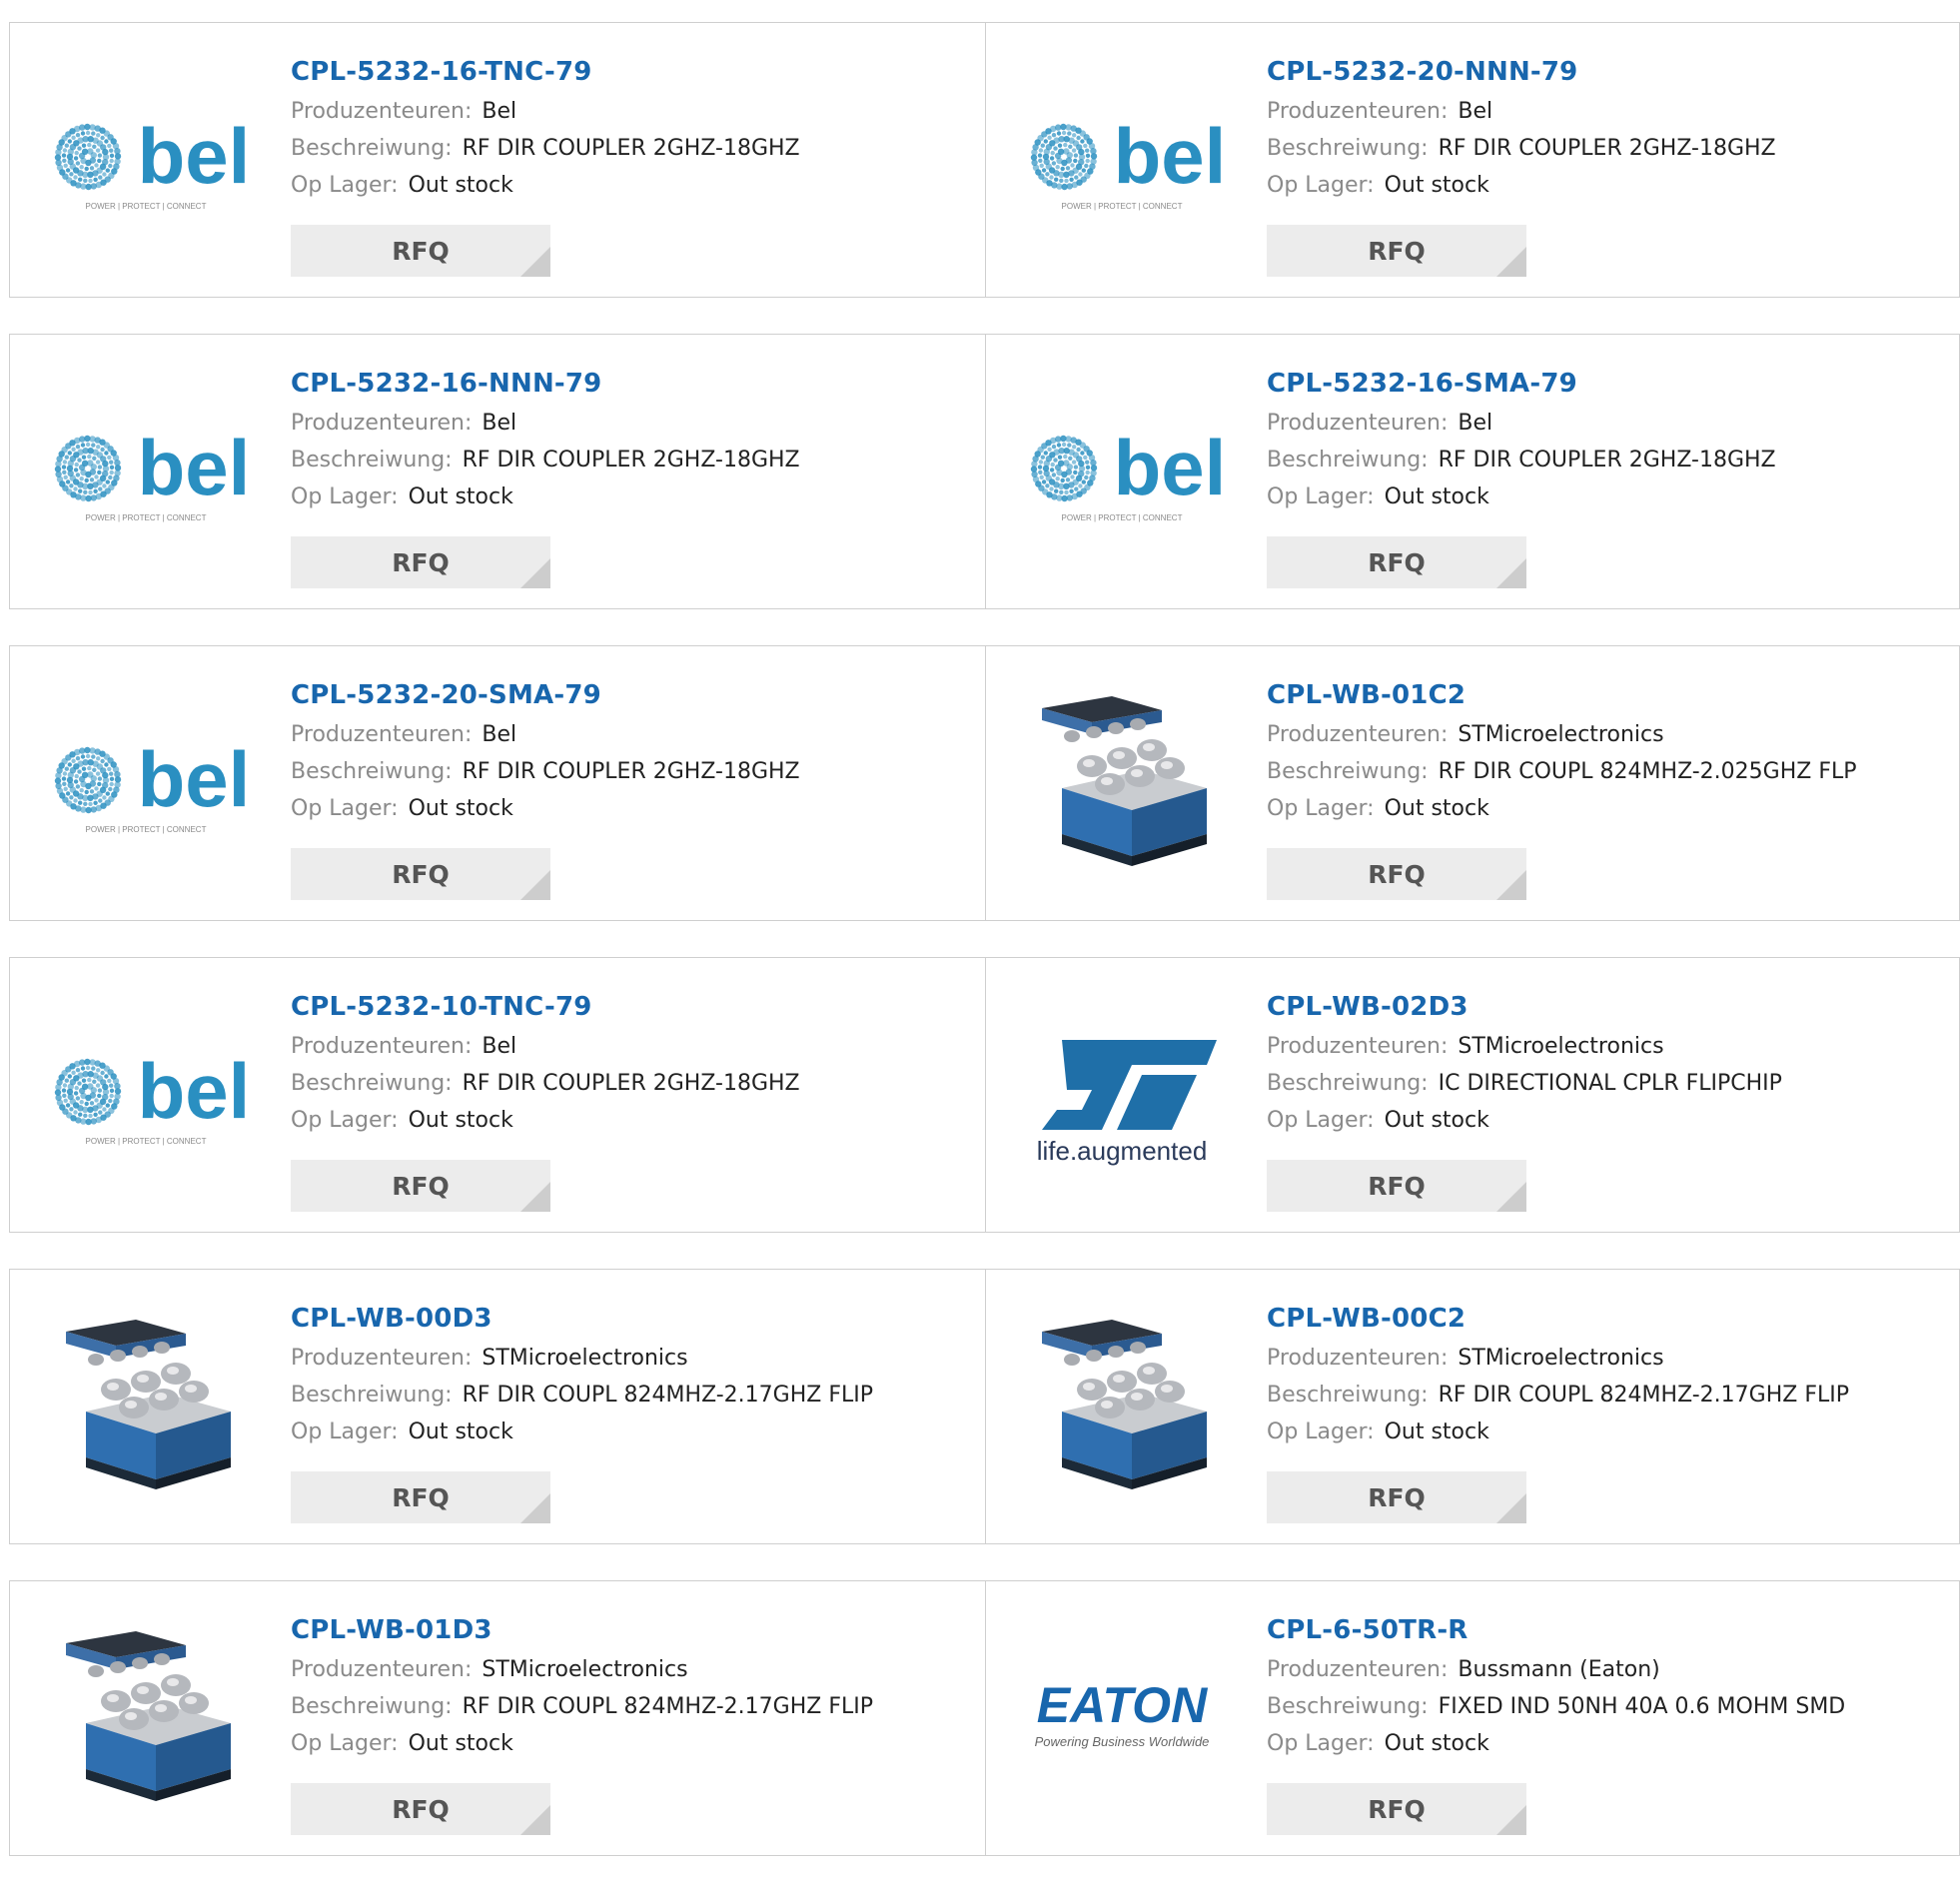  Describe the element at coordinates (1610, 1083) in the screenshot. I see `description-value: IC DIRECTIONAL CPLR FLIPCHIP` at that location.